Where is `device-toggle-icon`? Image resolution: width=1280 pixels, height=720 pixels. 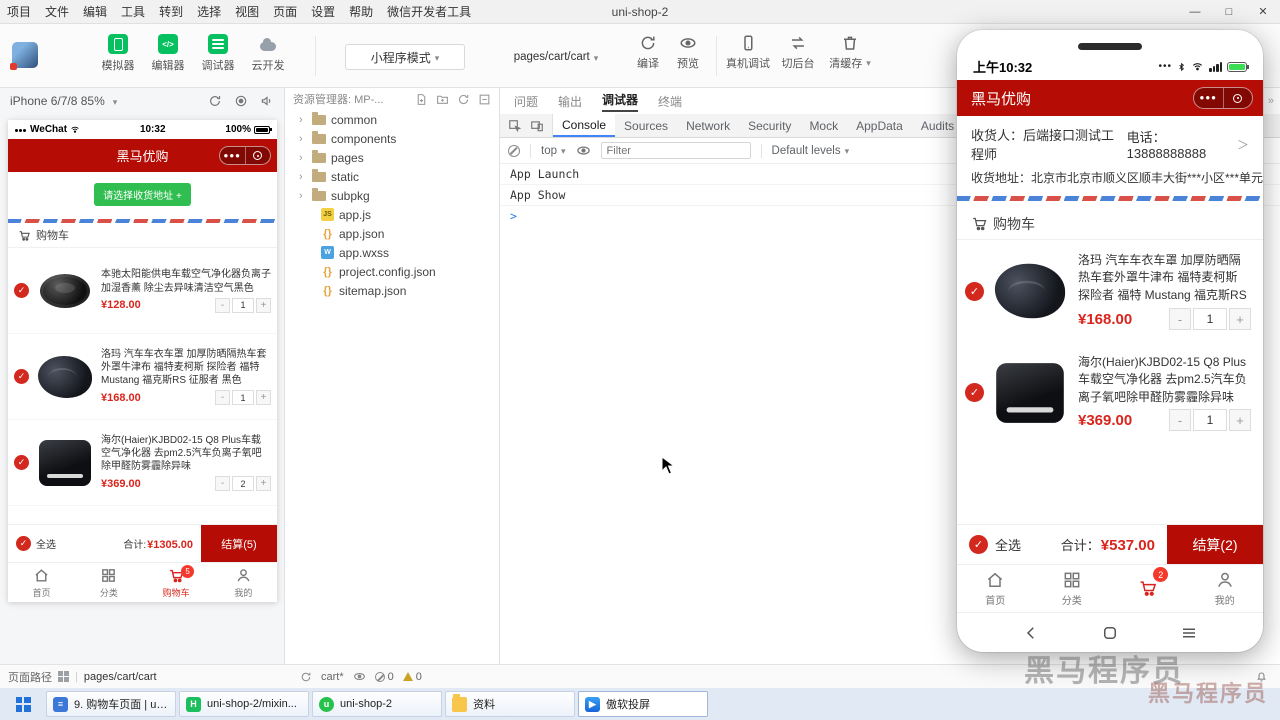 device-toggle-icon is located at coordinates (537, 126).